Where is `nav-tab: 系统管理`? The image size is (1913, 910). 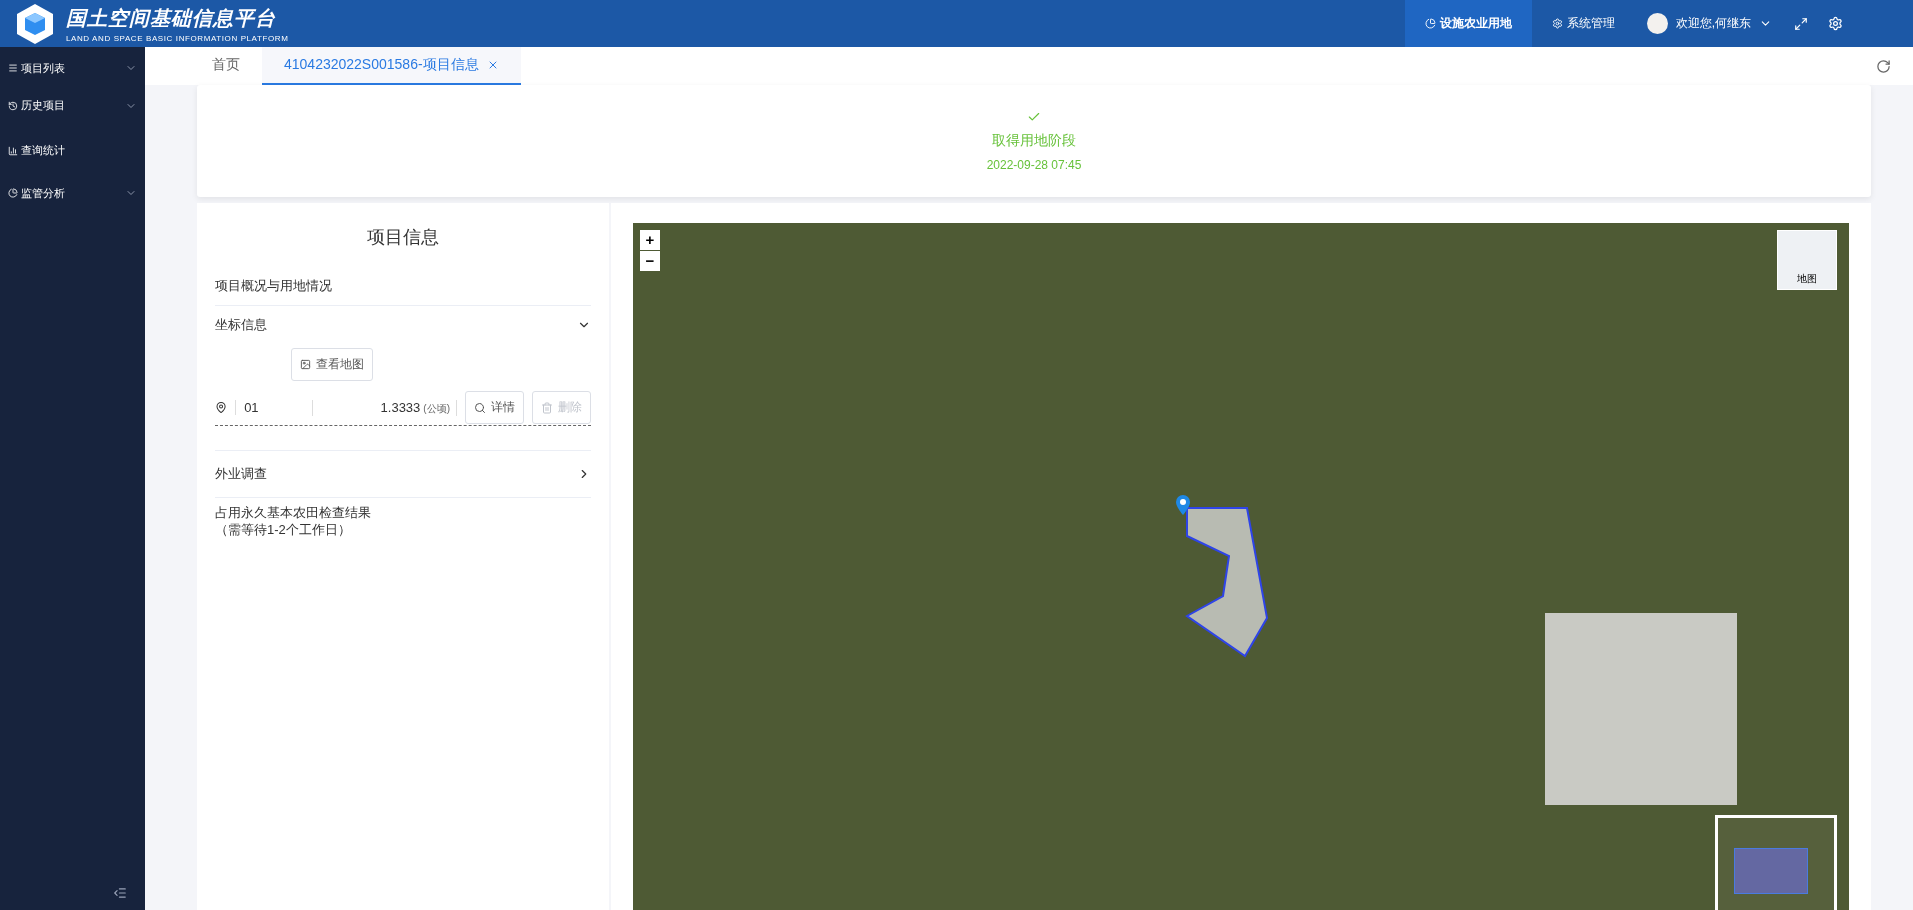 nav-tab: 系统管理 is located at coordinates (1583, 23).